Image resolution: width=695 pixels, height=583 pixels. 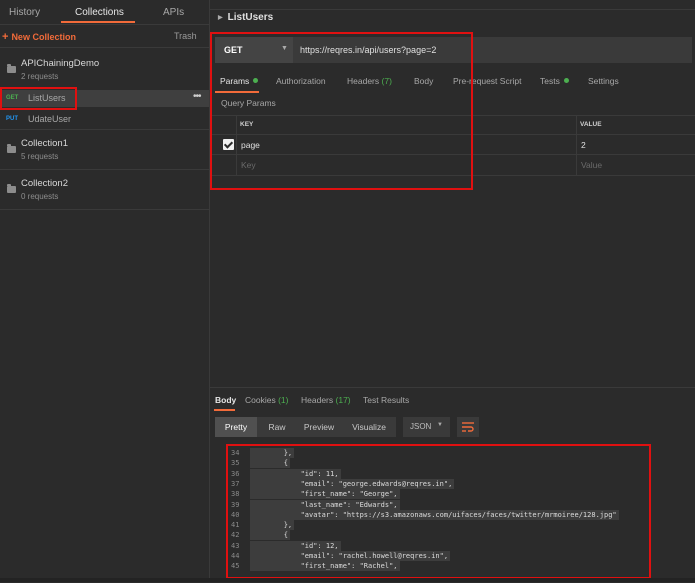 I want to click on request-name: ListUsers, so click(x=47, y=98).